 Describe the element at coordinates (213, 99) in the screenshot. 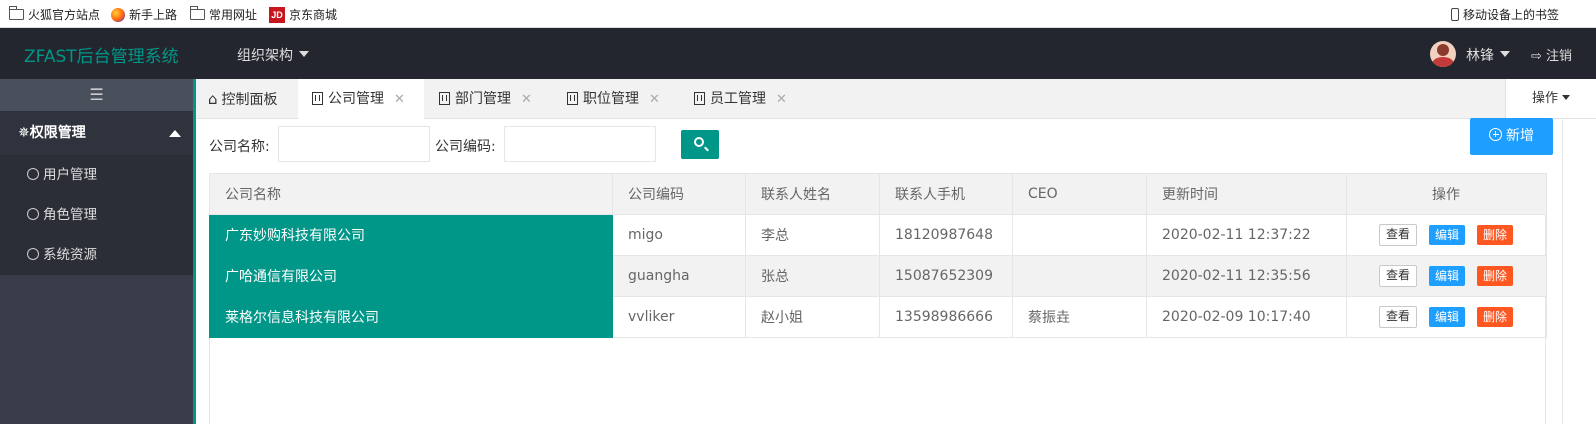

I see `home-icon: ⌂` at that location.